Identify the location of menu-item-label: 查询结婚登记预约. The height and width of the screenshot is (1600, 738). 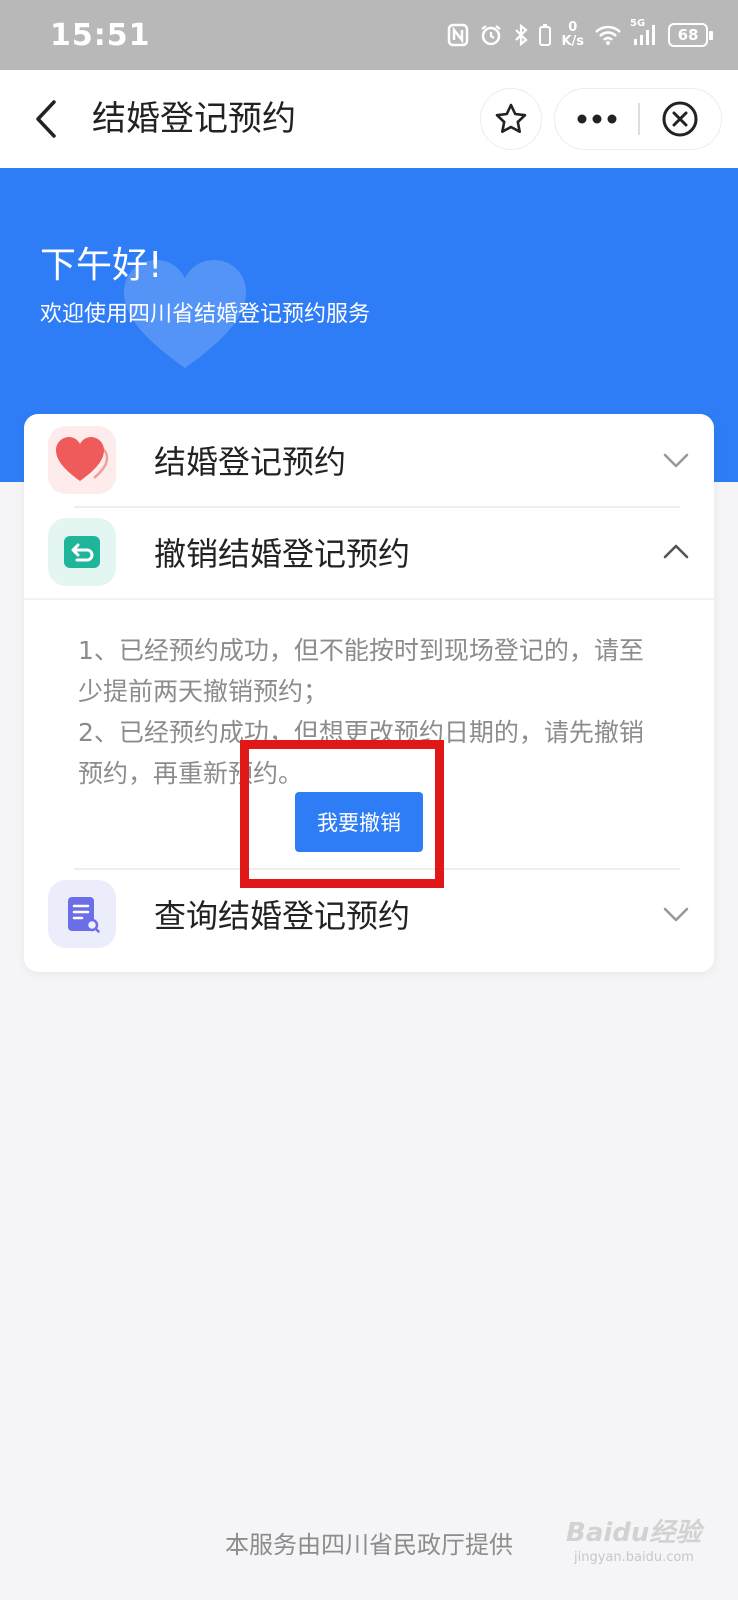
(282, 916).